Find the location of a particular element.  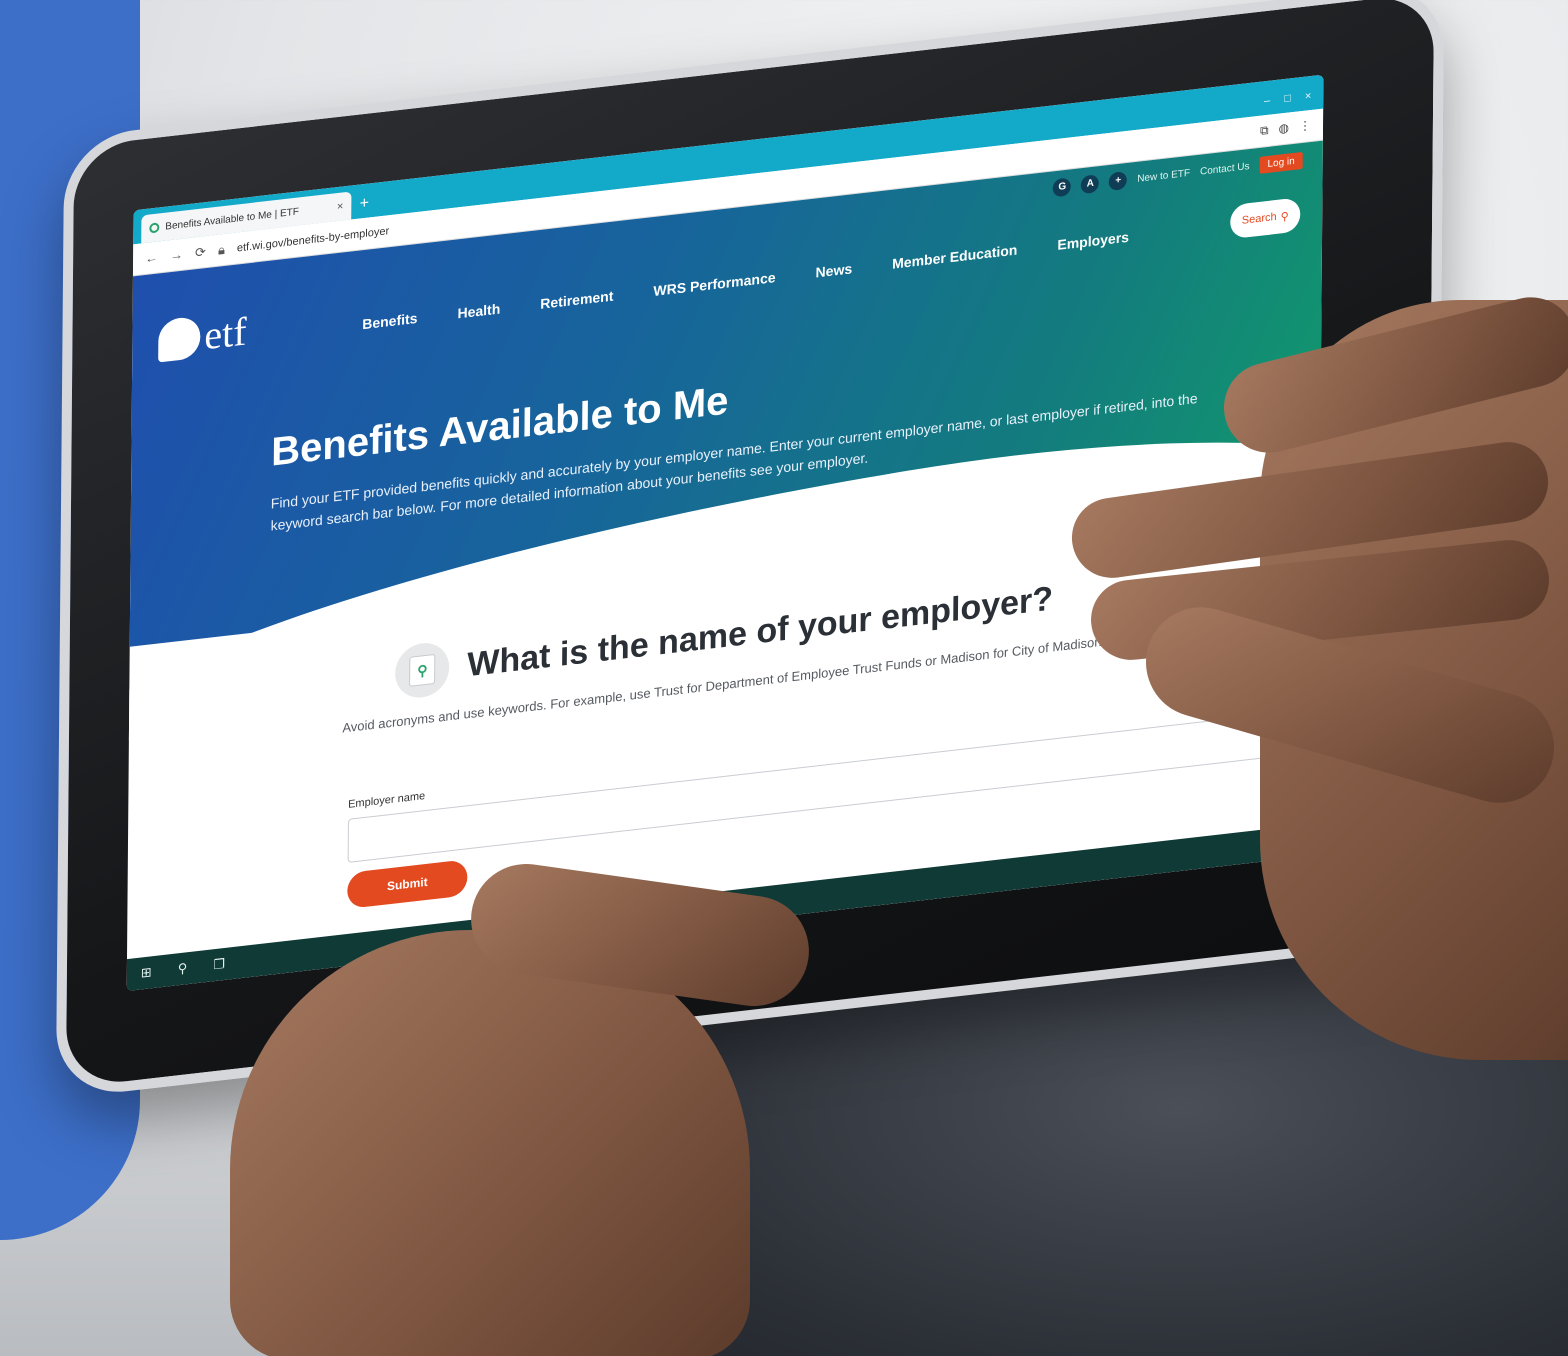

new-to-etf-link: New to ETF is located at coordinates (1163, 175).